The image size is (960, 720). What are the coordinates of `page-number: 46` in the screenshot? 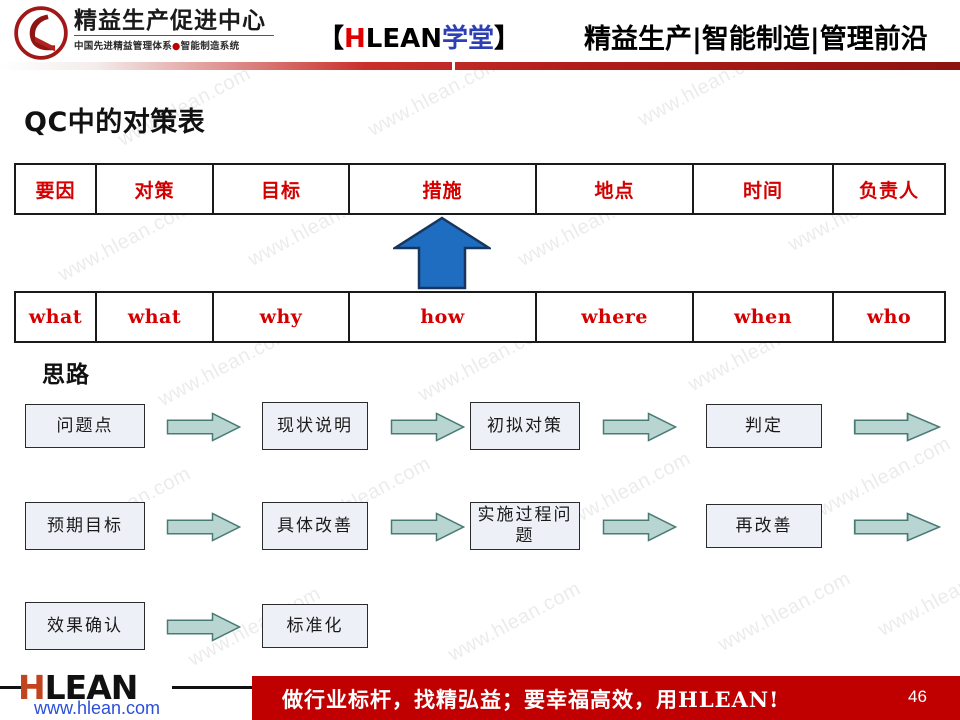 It's located at (917, 696).